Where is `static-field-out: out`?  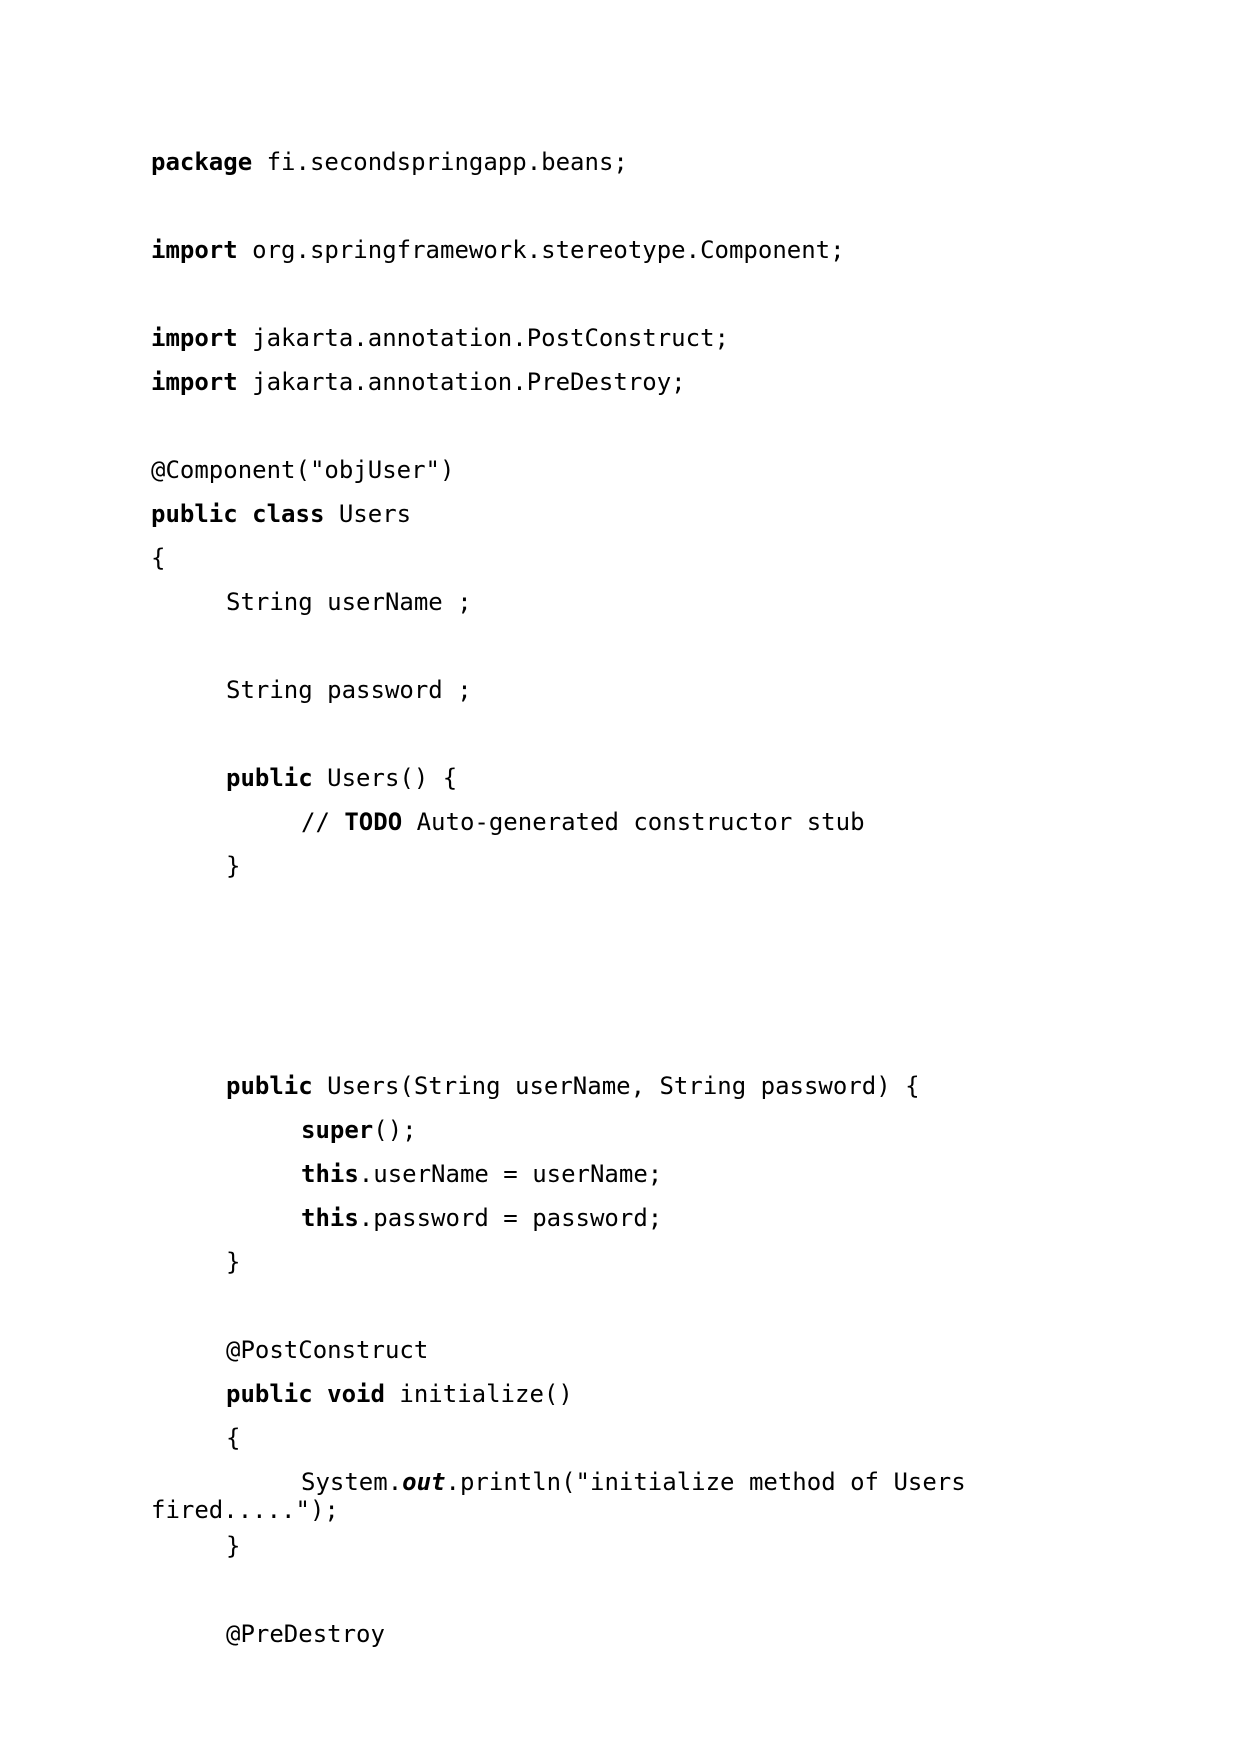
static-field-out: out is located at coordinates (424, 1482).